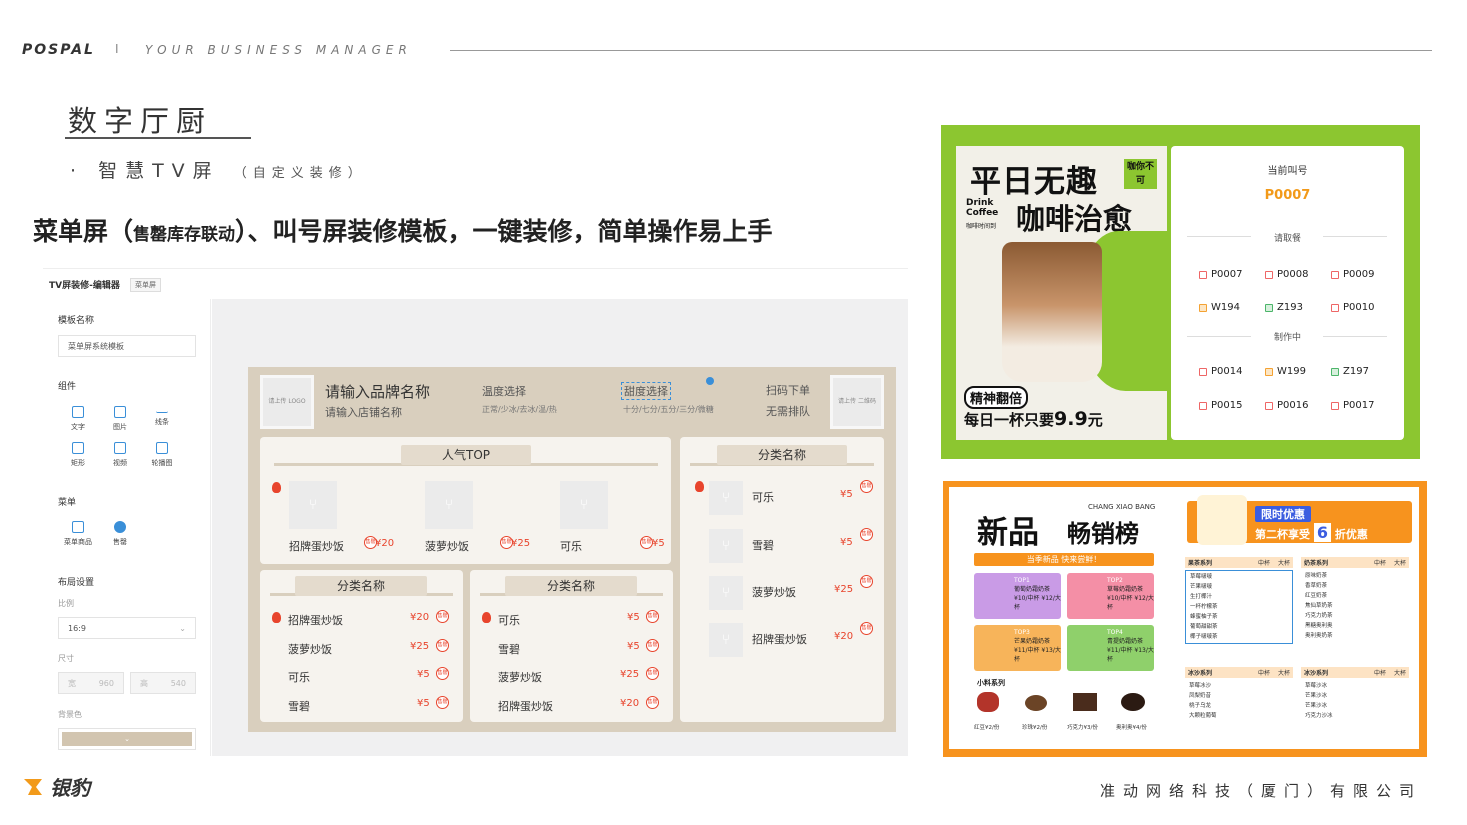 The width and height of the screenshot is (1467, 825). What do you see at coordinates (447, 546) in the screenshot?
I see `top-item-name: 菠萝炒饭` at bounding box center [447, 546].